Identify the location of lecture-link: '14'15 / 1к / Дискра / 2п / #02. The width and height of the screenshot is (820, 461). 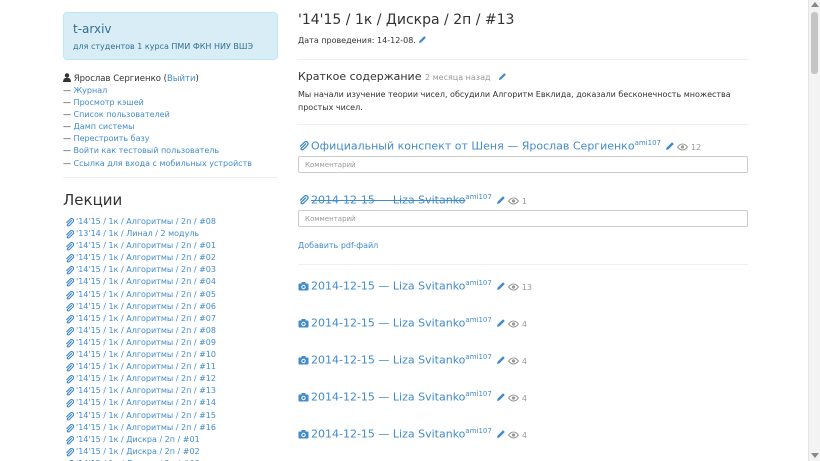
(138, 451).